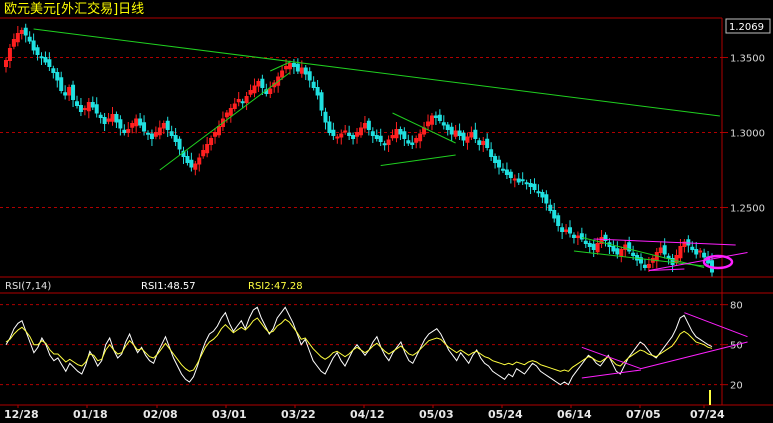 Image resolution: width=773 pixels, height=423 pixels. What do you see at coordinates (505, 414) in the screenshot?
I see `x-tick-label: 05/24` at bounding box center [505, 414].